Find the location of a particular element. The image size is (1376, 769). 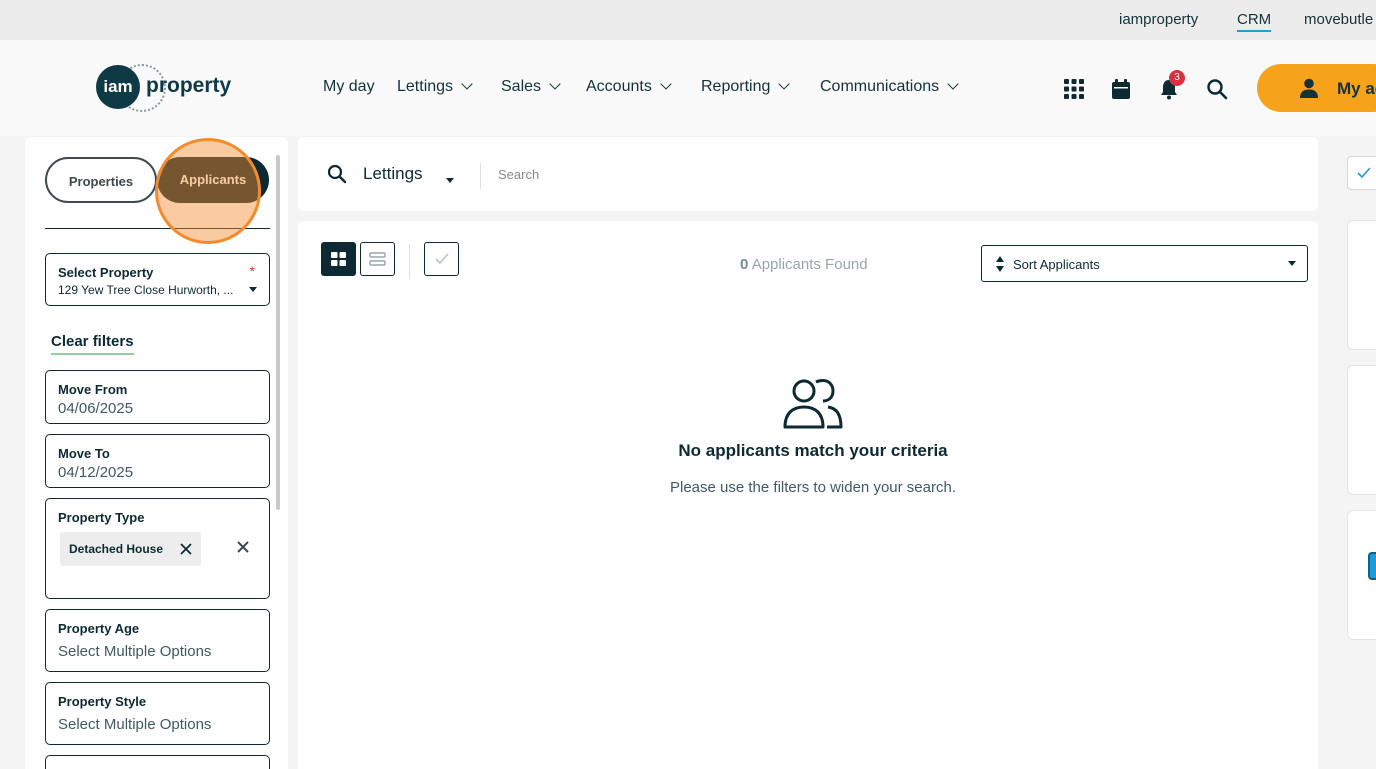

nav-sales: Sales is located at coordinates (531, 87).